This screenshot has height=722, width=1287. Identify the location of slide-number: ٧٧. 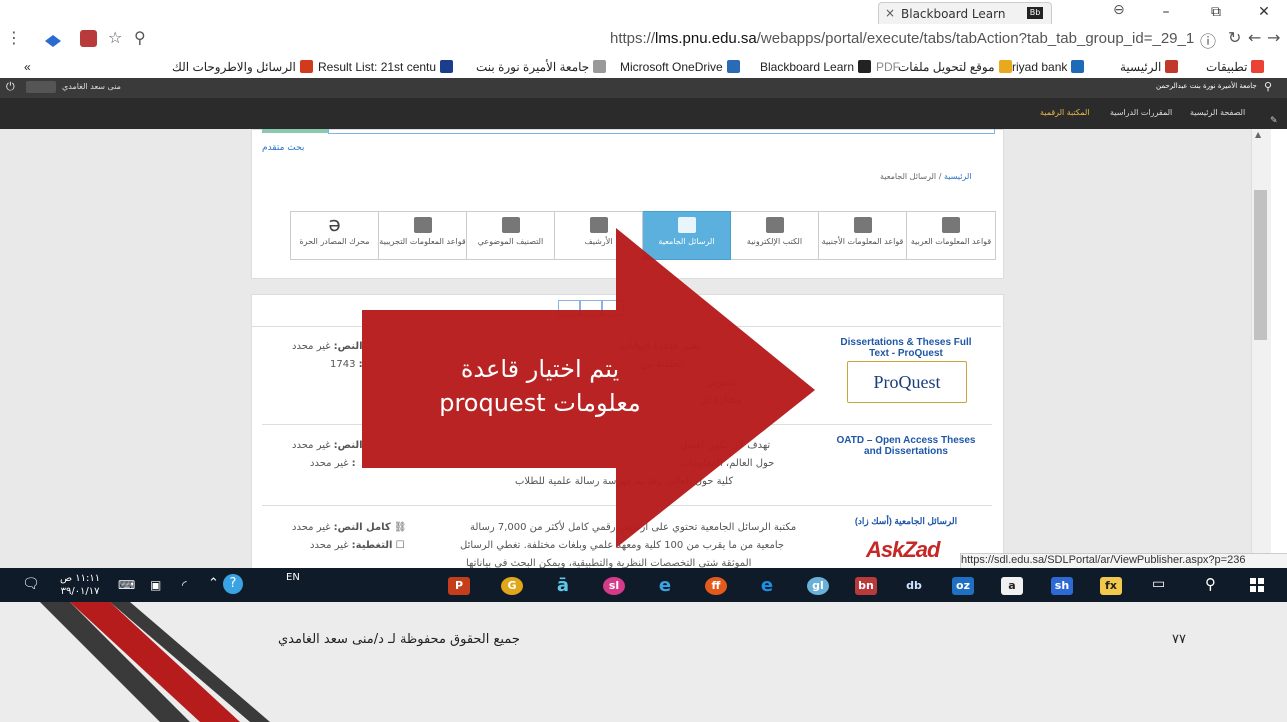
(1179, 639).